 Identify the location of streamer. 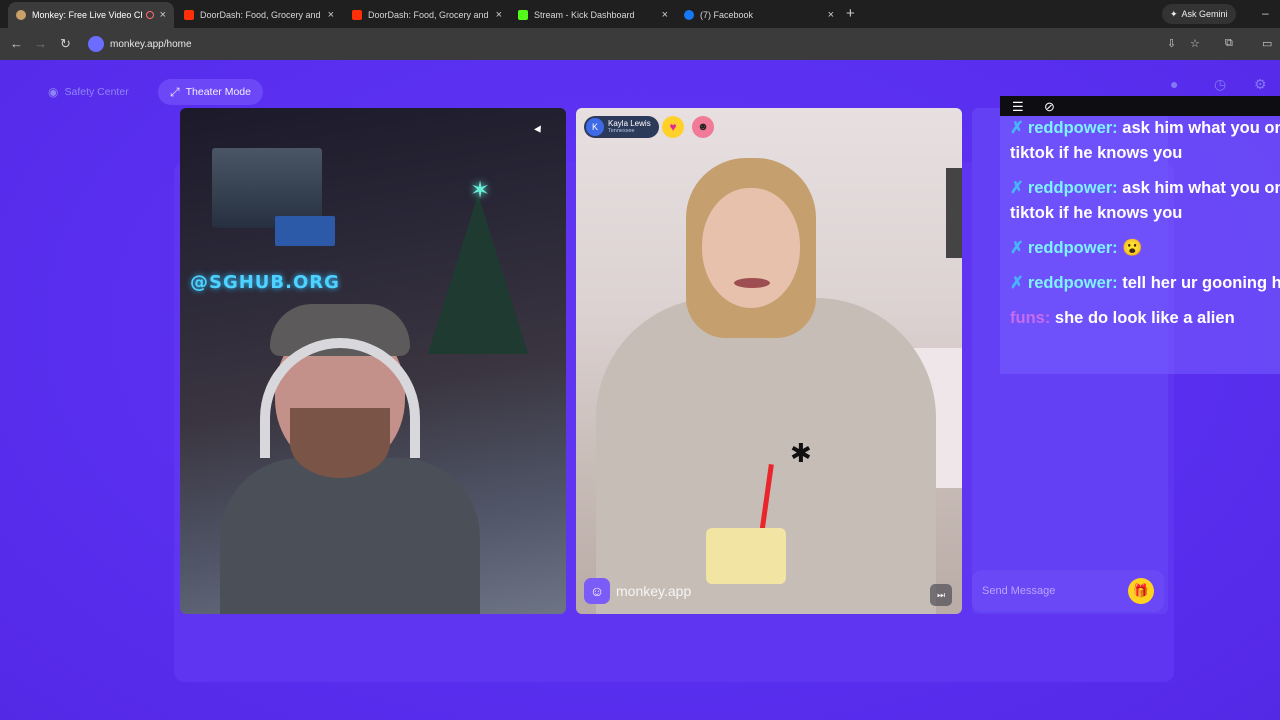
(350, 456).